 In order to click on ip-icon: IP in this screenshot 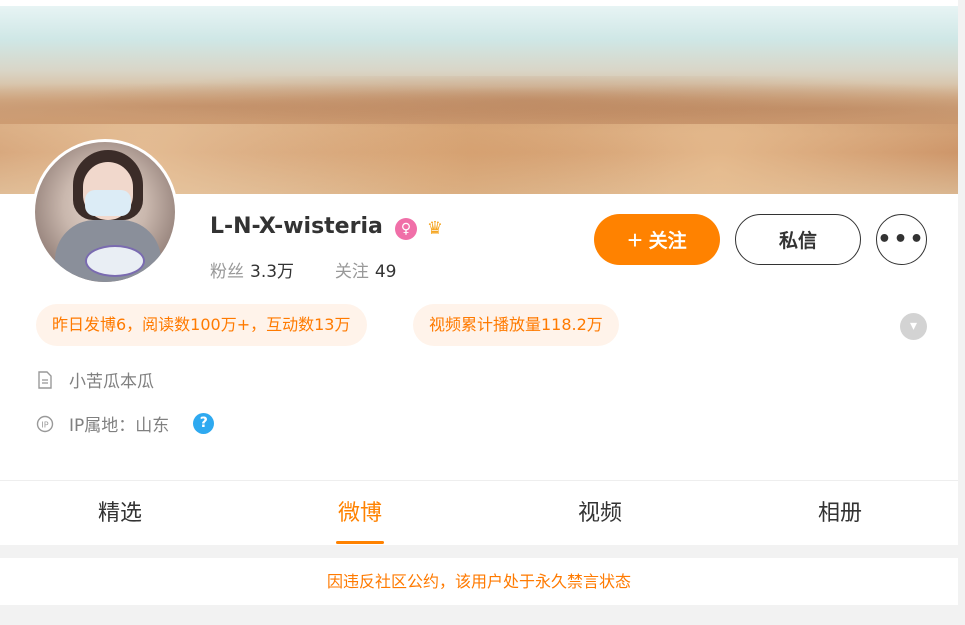, I will do `click(45, 424)`.